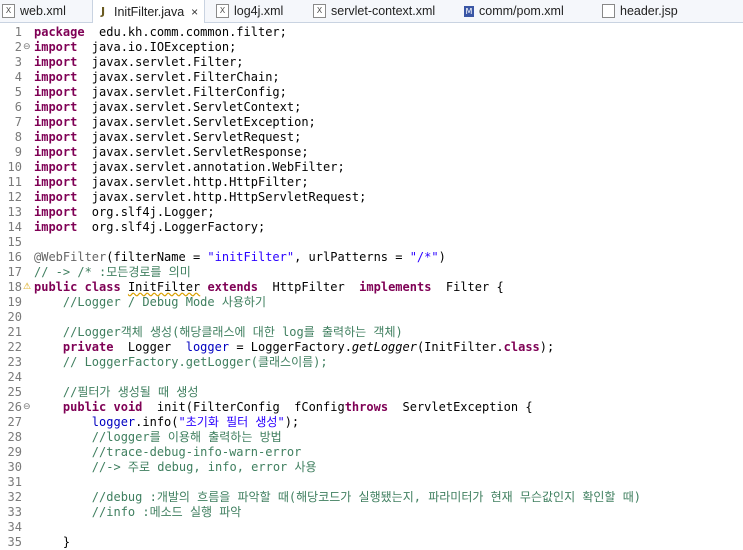  Describe the element at coordinates (232, 332) in the screenshot. I see `code-token: //Logger객체 생성(해당클래스에 대한 log를 출력하는 객체)` at that location.